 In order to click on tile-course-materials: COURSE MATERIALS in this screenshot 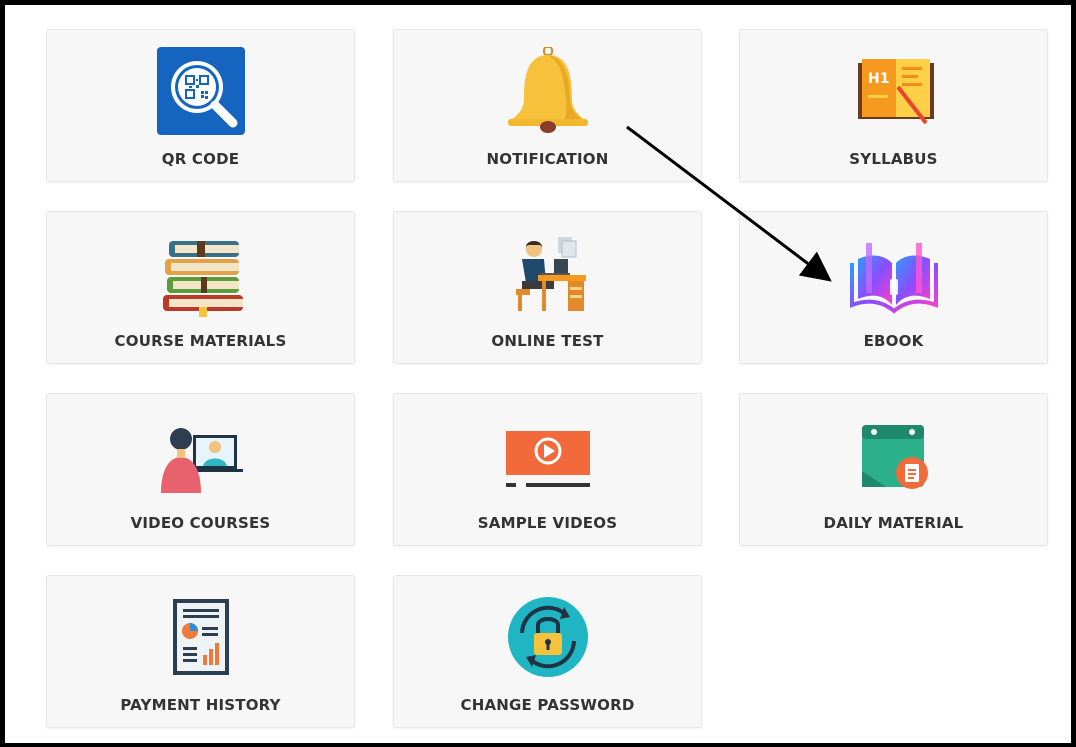, I will do `click(200, 287)`.